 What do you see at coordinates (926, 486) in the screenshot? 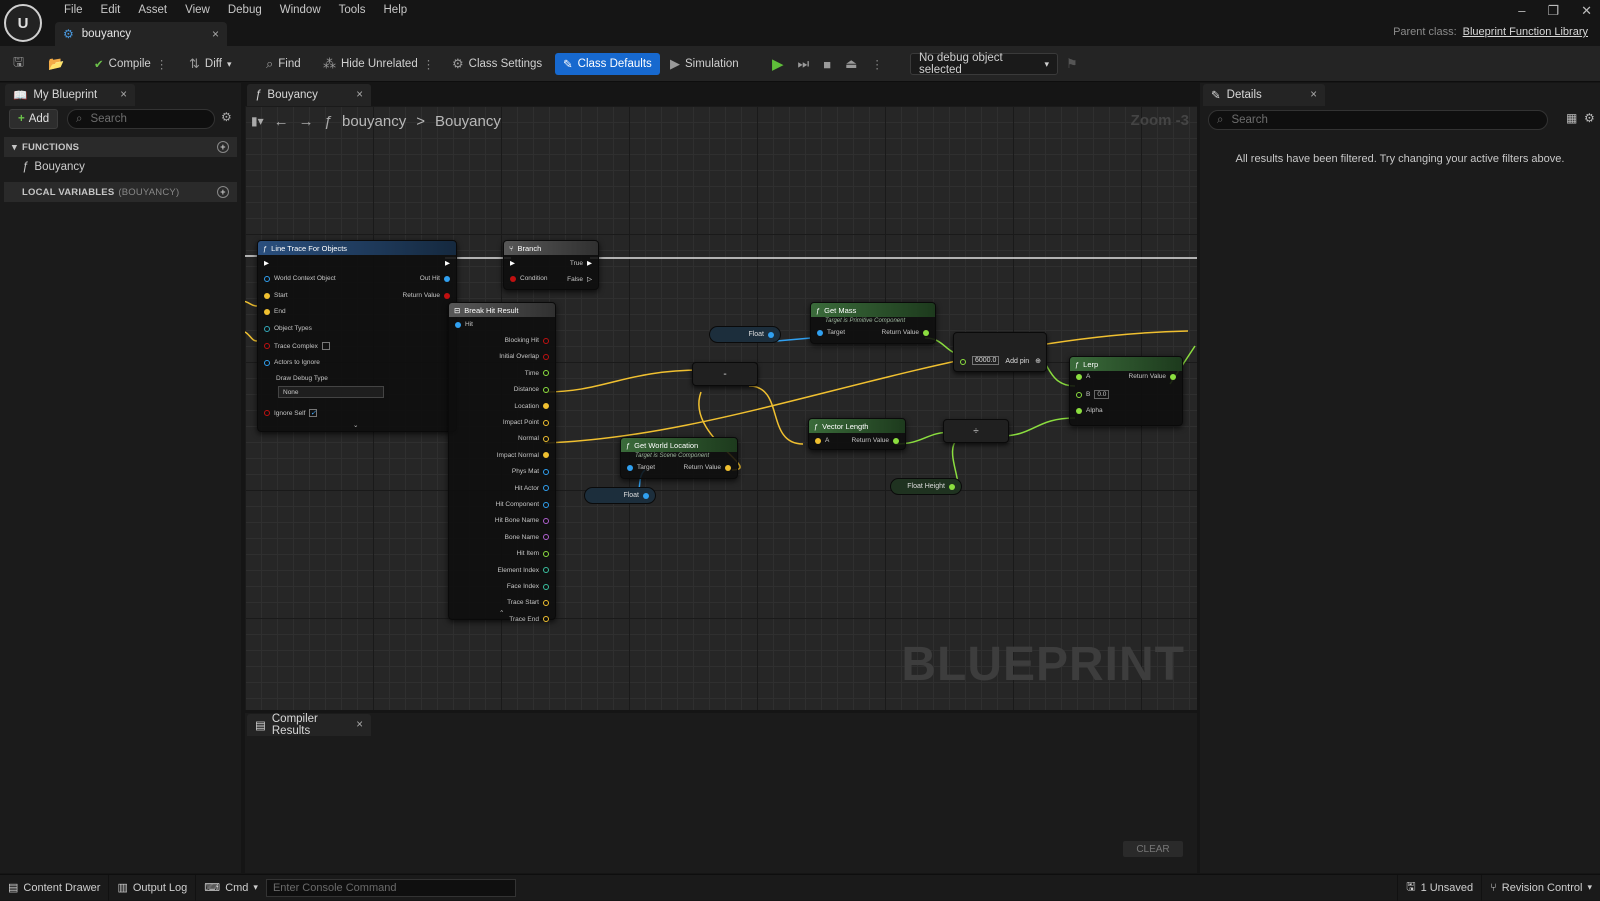
I see `float-height-node: Float Height` at bounding box center [926, 486].